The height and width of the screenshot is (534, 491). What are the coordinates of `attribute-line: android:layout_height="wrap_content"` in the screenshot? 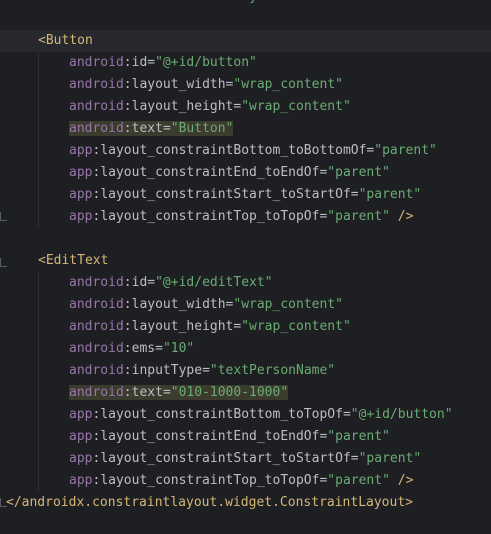 It's located at (210, 107).